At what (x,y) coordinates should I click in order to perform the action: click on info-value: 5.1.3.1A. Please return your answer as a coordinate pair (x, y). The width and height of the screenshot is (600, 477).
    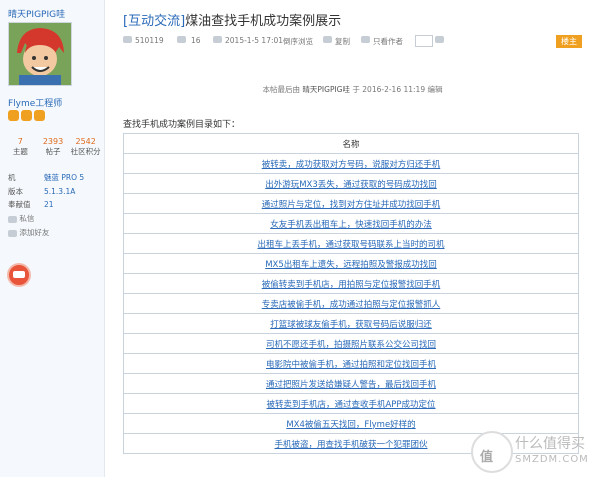
    Looking at the image, I should click on (60, 191).